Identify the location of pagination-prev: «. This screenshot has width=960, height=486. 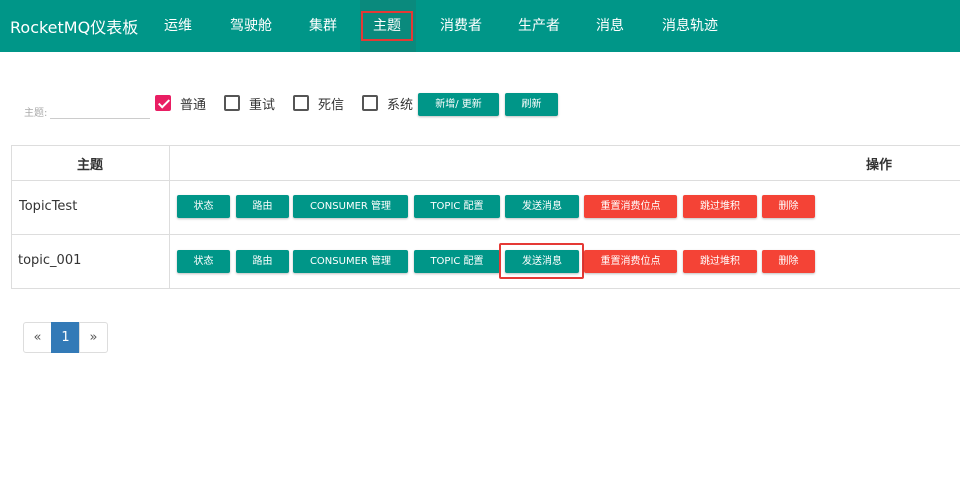
(37, 337).